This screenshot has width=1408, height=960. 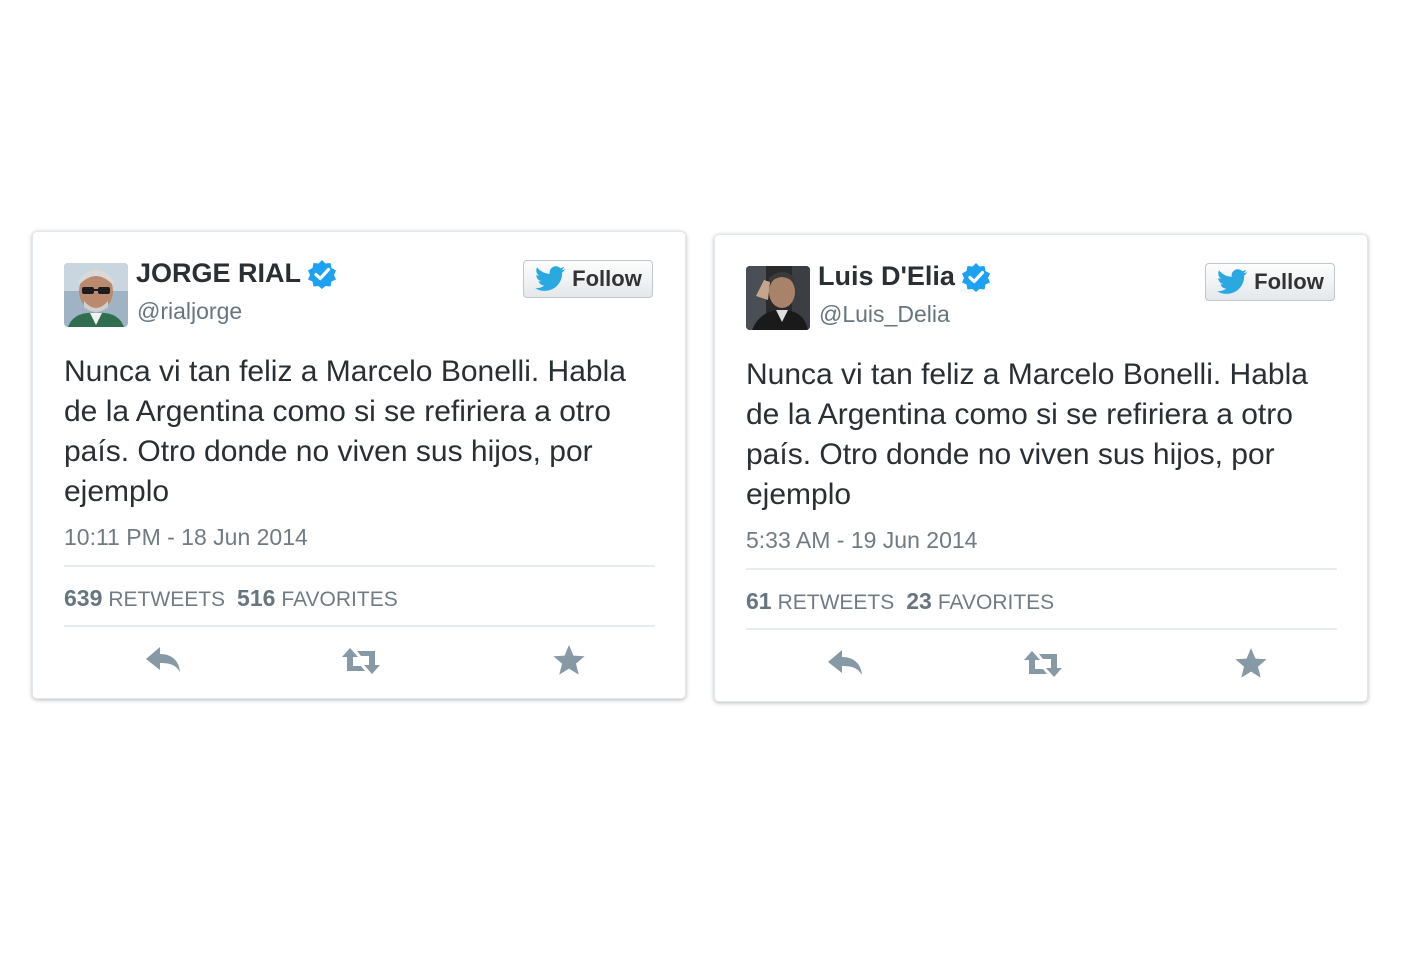 What do you see at coordinates (900, 601) in the screenshot?
I see `tweet-stats: 61 RETWEETS 23 FAVORITES` at bounding box center [900, 601].